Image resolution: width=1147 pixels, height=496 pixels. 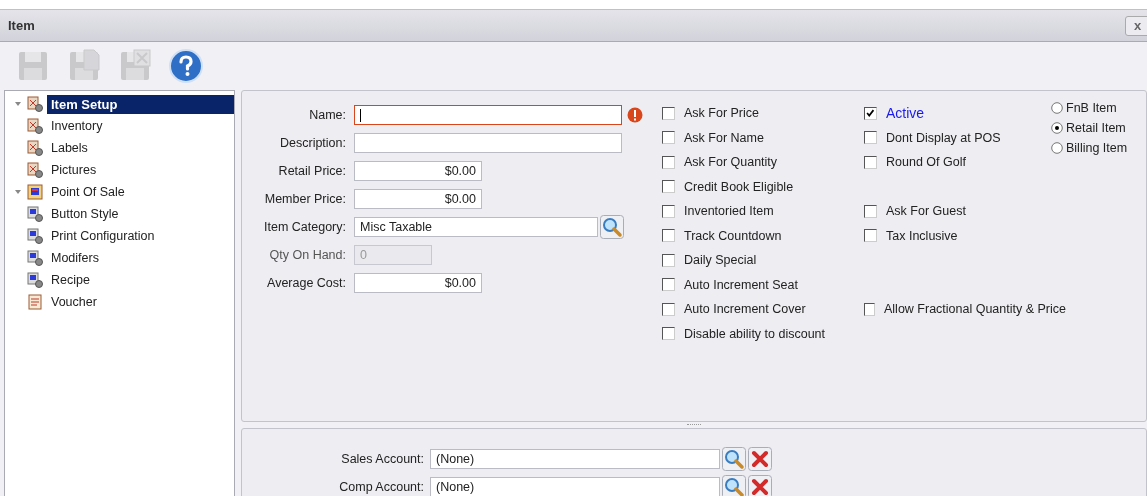 I want to click on close-button: x, so click(x=1136, y=25).